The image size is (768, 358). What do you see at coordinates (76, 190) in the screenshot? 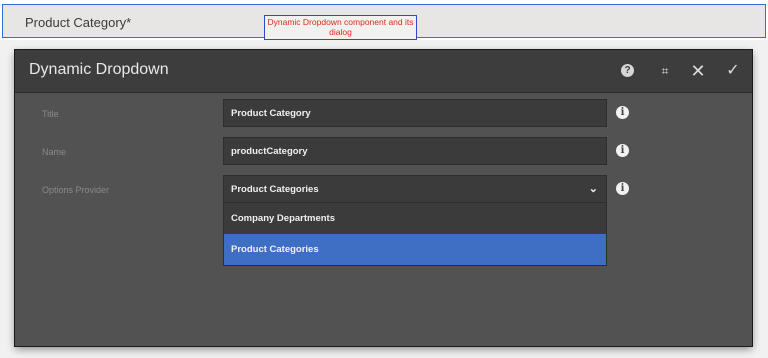
I see `options-provider-label: Options Provider` at bounding box center [76, 190].